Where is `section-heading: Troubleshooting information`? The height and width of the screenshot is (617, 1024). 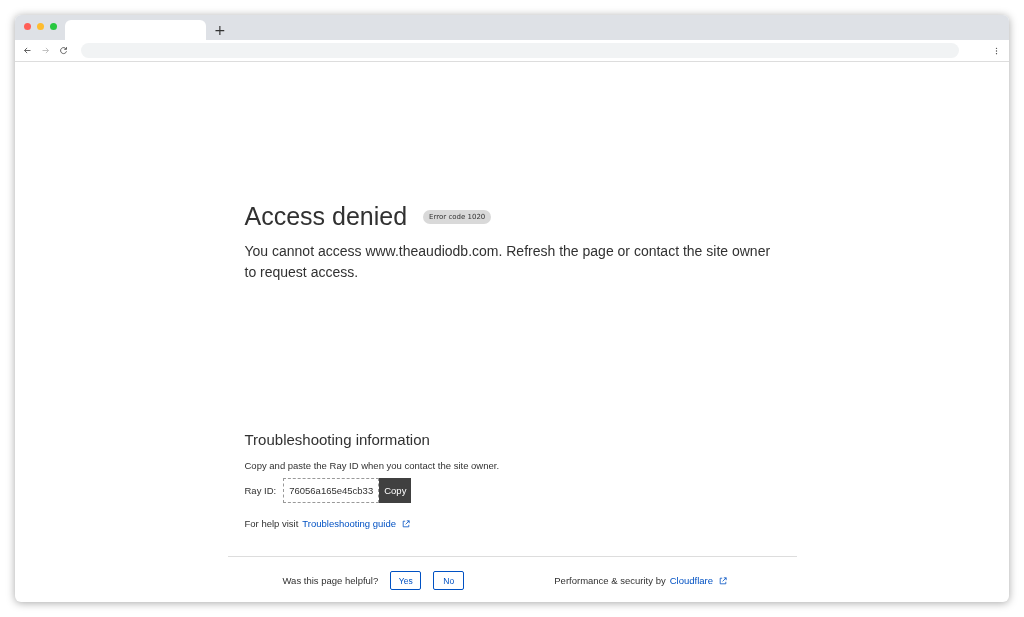
section-heading: Troubleshooting information is located at coordinates (337, 439).